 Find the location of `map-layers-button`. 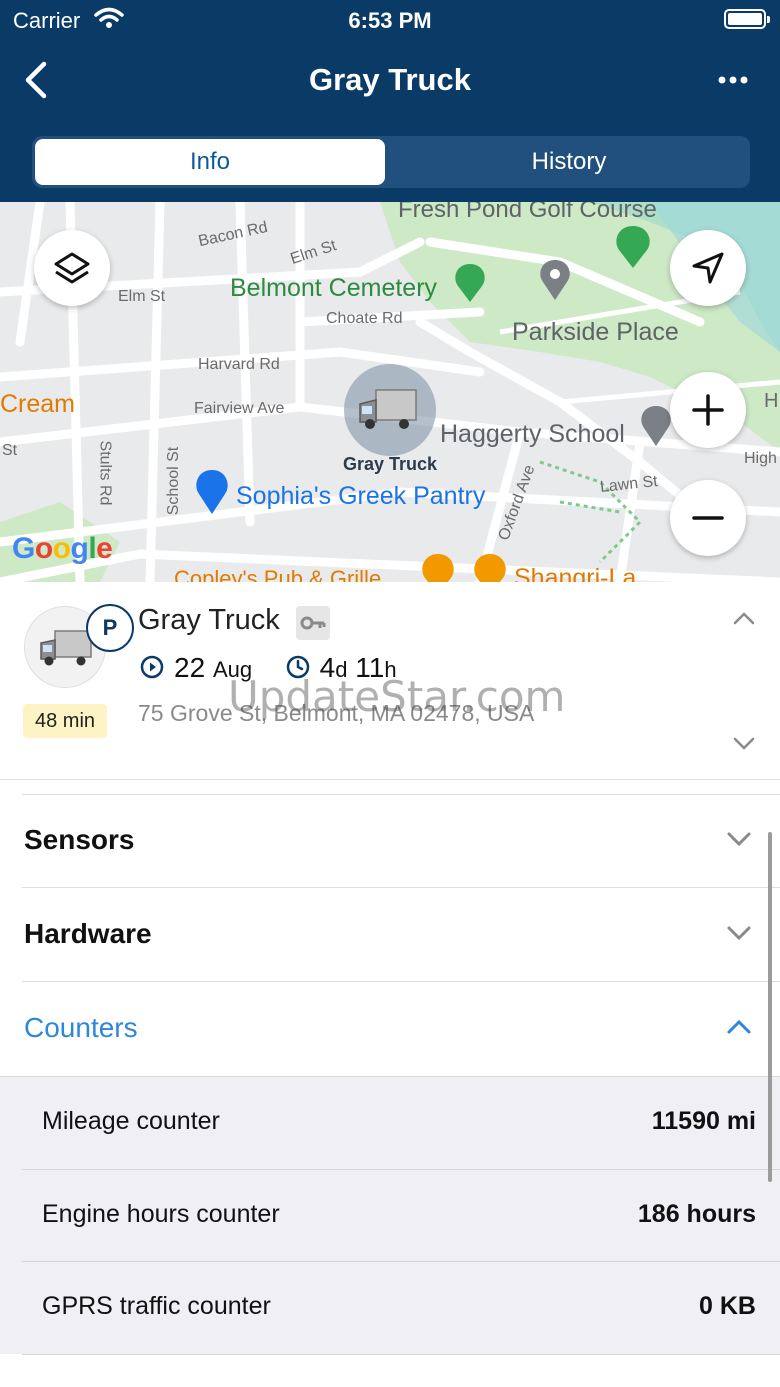

map-layers-button is located at coordinates (72, 268).